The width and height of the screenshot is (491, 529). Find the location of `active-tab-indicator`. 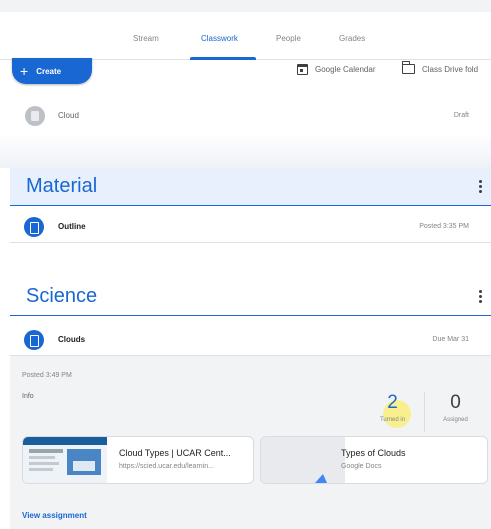

active-tab-indicator is located at coordinates (223, 58).